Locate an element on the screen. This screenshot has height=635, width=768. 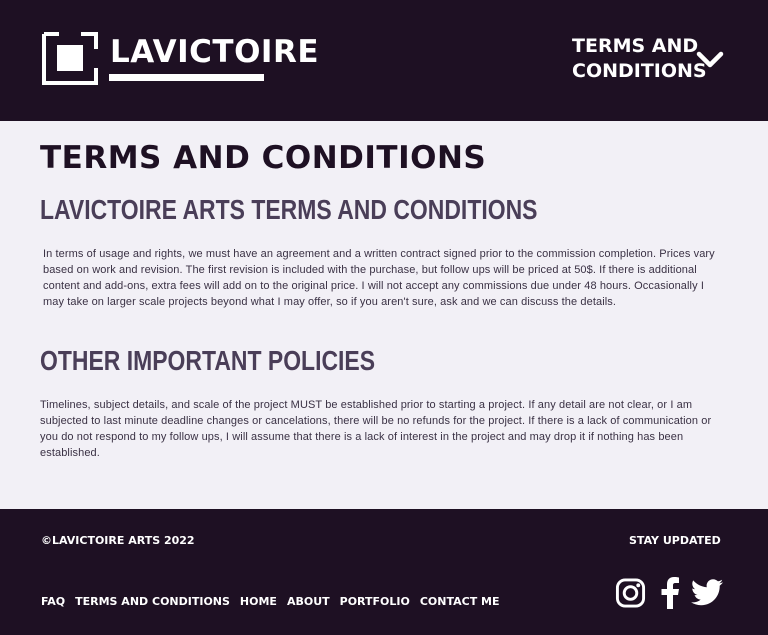
section-heading-terms: LAVICTOIRE ARTS TERMS AND CONDITIONS is located at coordinates (289, 209).